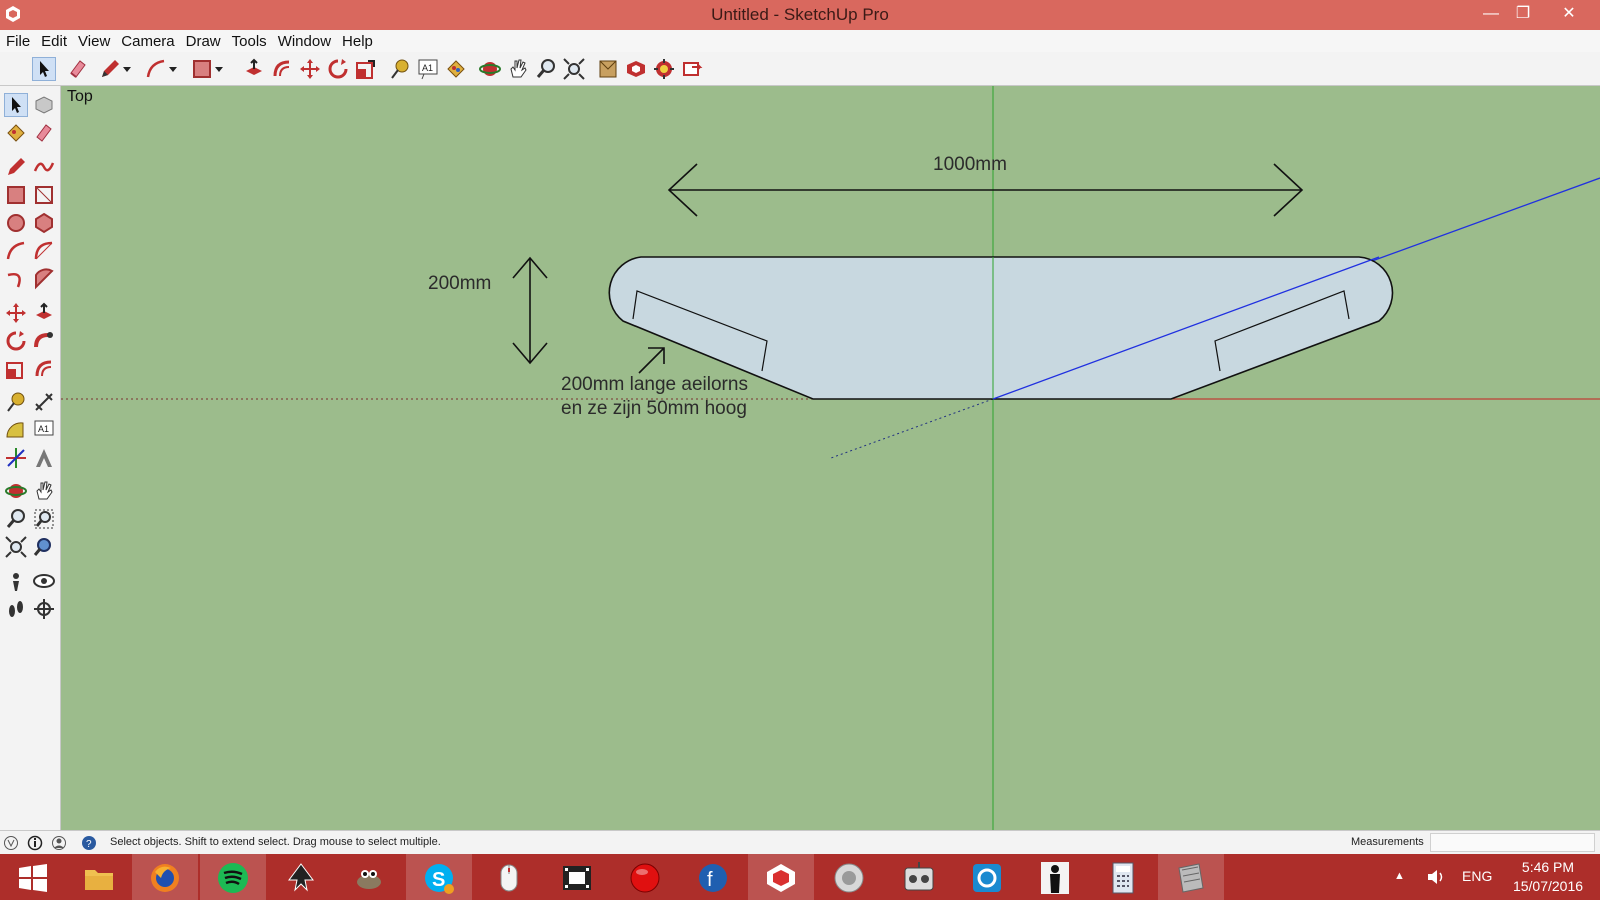 The width and height of the screenshot is (1600, 900). I want to click on extension-button, so click(636, 69).